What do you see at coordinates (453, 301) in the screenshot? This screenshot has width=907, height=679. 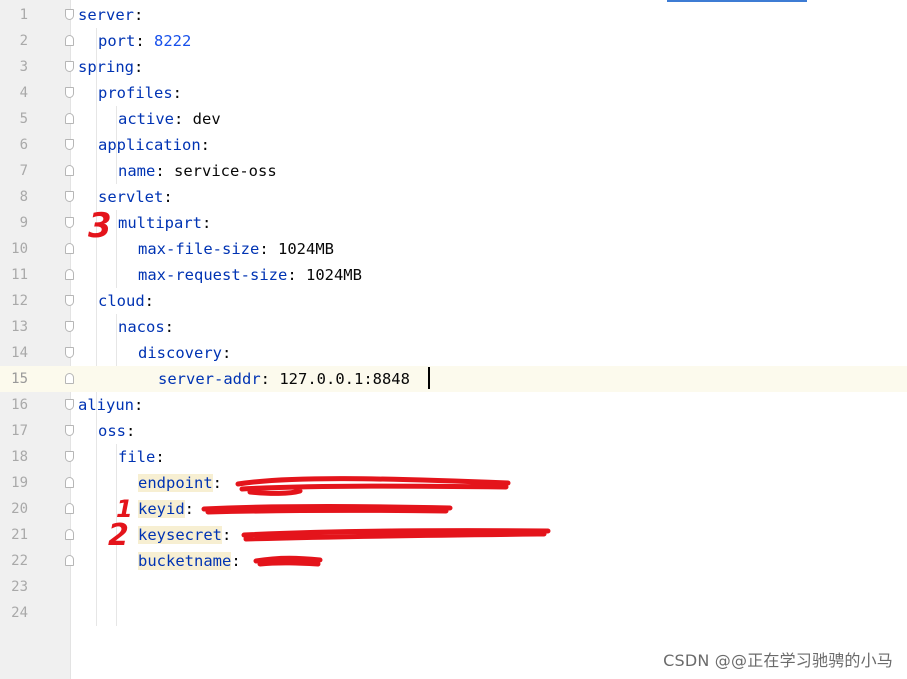 I see `code-line: 12 cloud:` at bounding box center [453, 301].